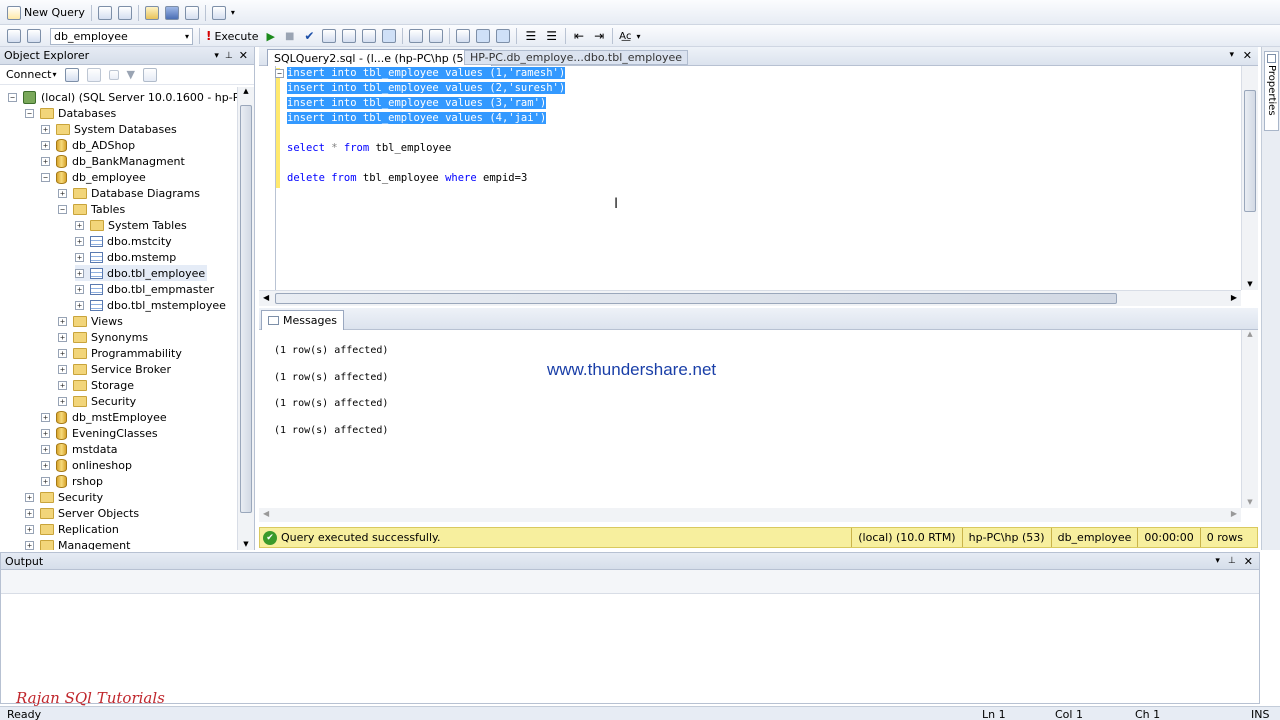  I want to click on tree-node: + dbo.mstemp, so click(125, 257).